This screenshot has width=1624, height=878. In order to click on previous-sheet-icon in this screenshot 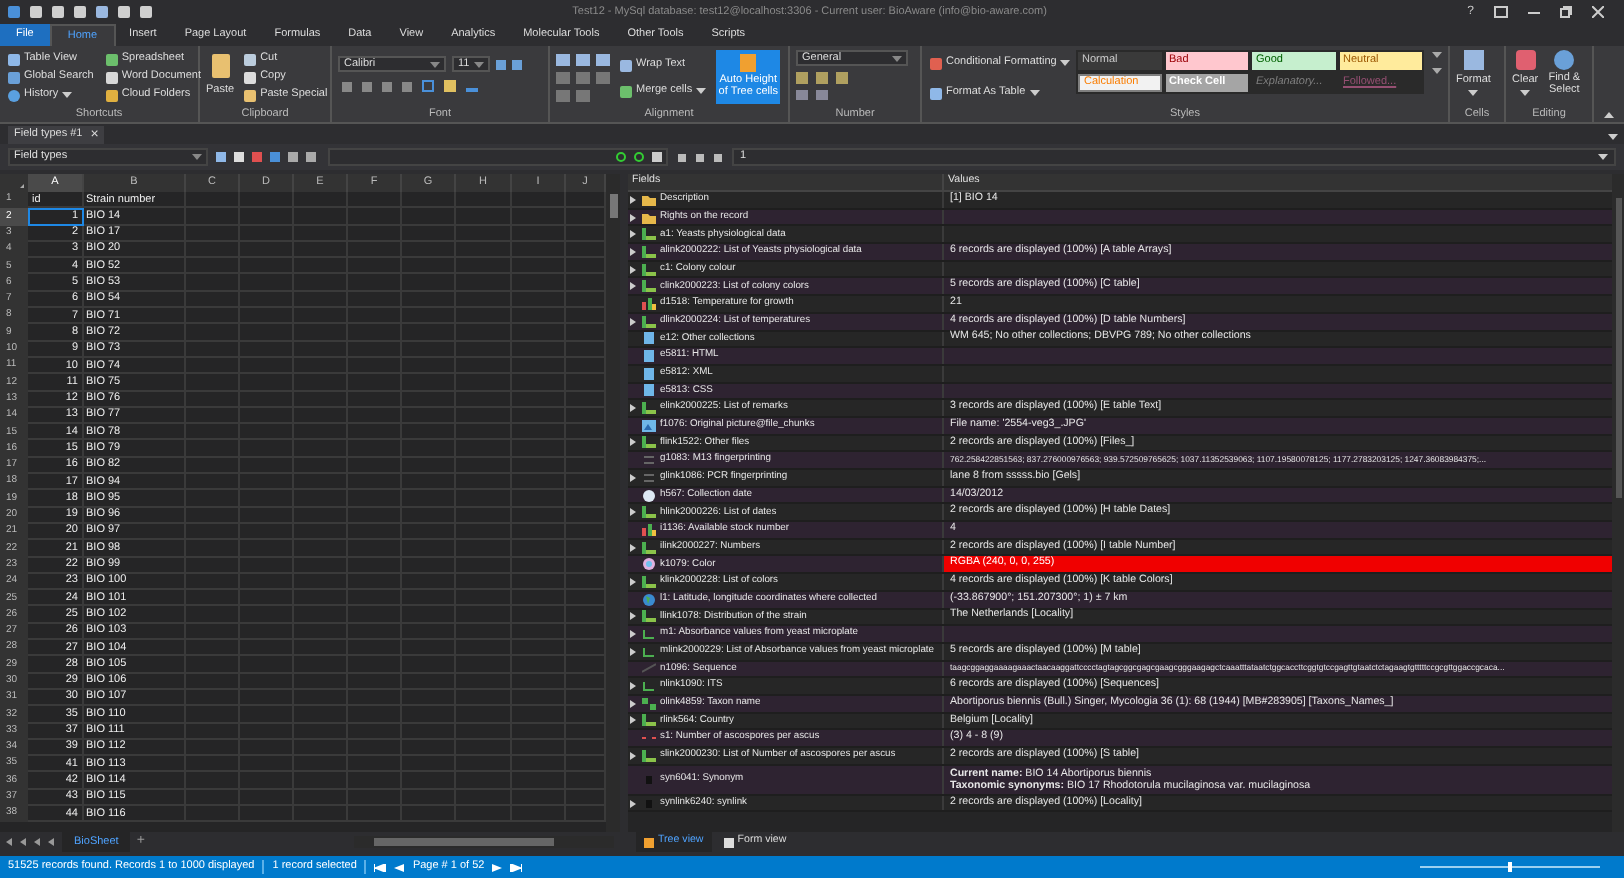, I will do `click(24, 842)`.